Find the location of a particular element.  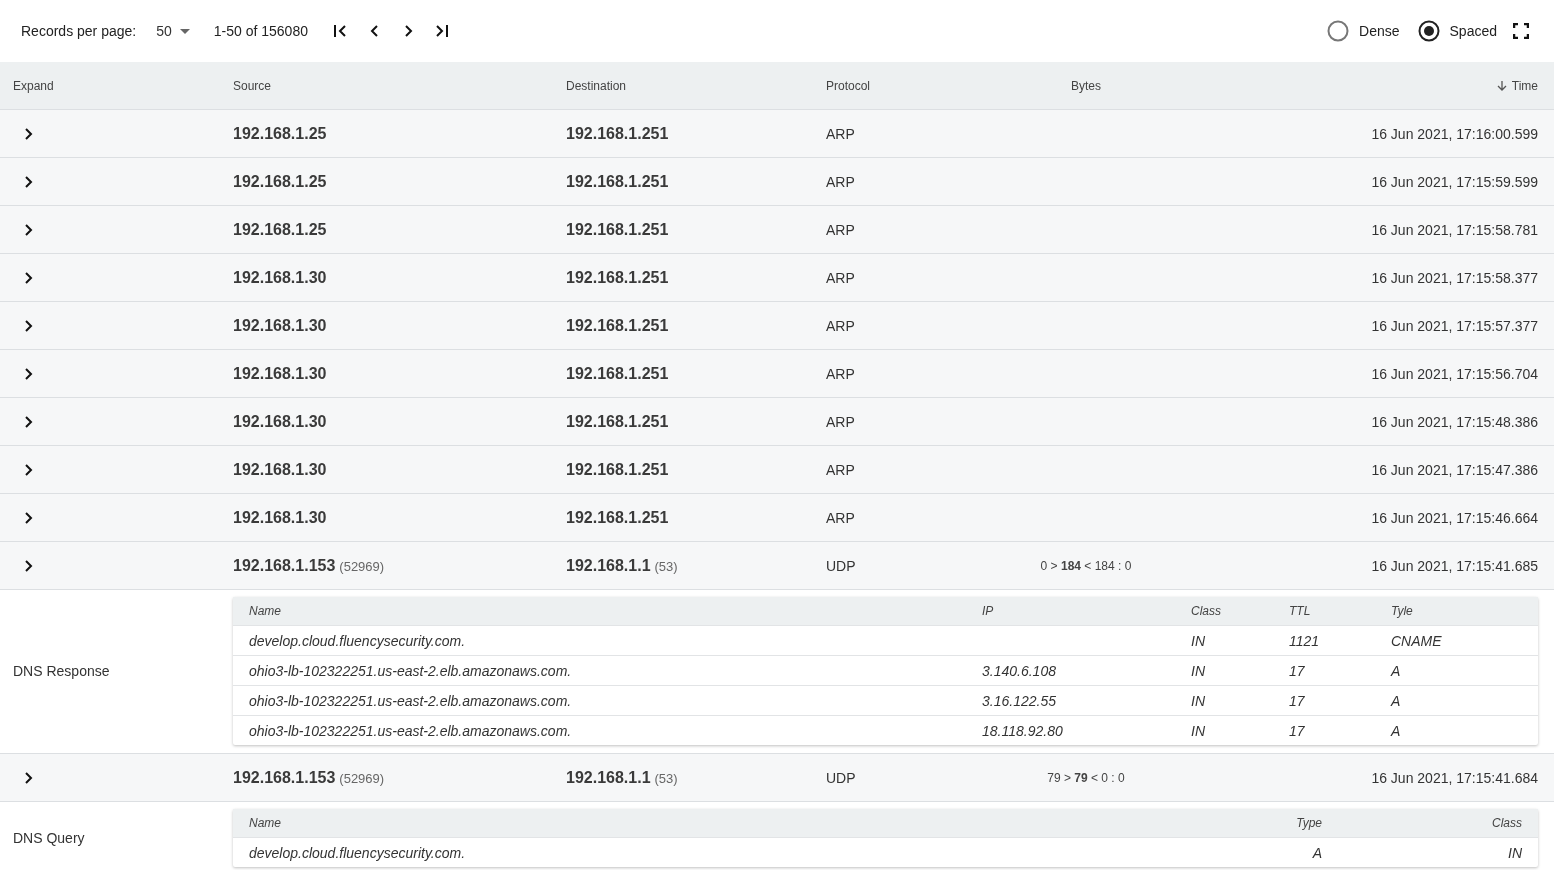

column-header: Protocol is located at coordinates (926, 85).